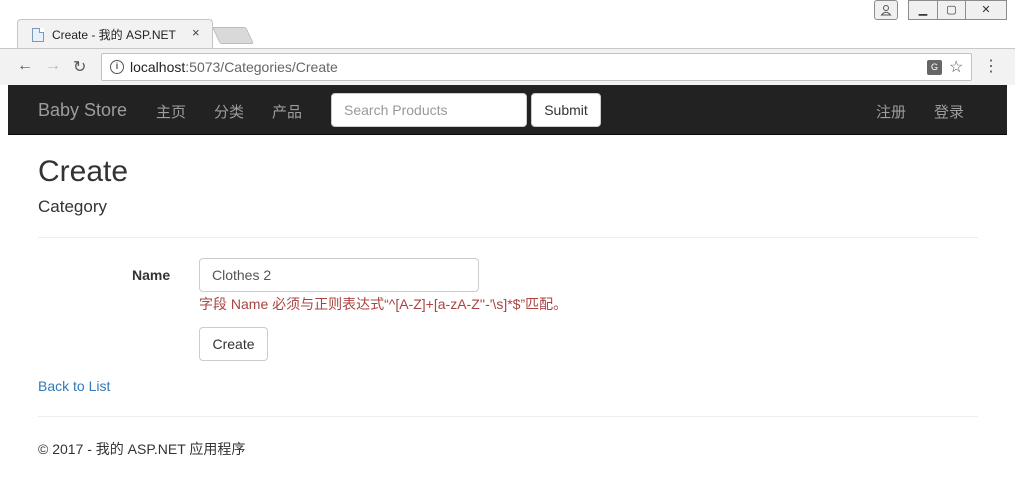  What do you see at coordinates (429, 110) in the screenshot?
I see `search-input` at bounding box center [429, 110].